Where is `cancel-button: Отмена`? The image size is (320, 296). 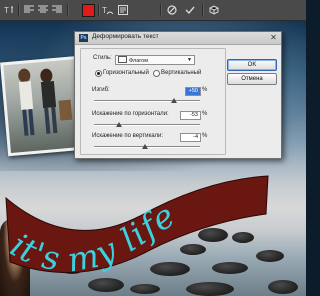 cancel-button: Отмена is located at coordinates (252, 79).